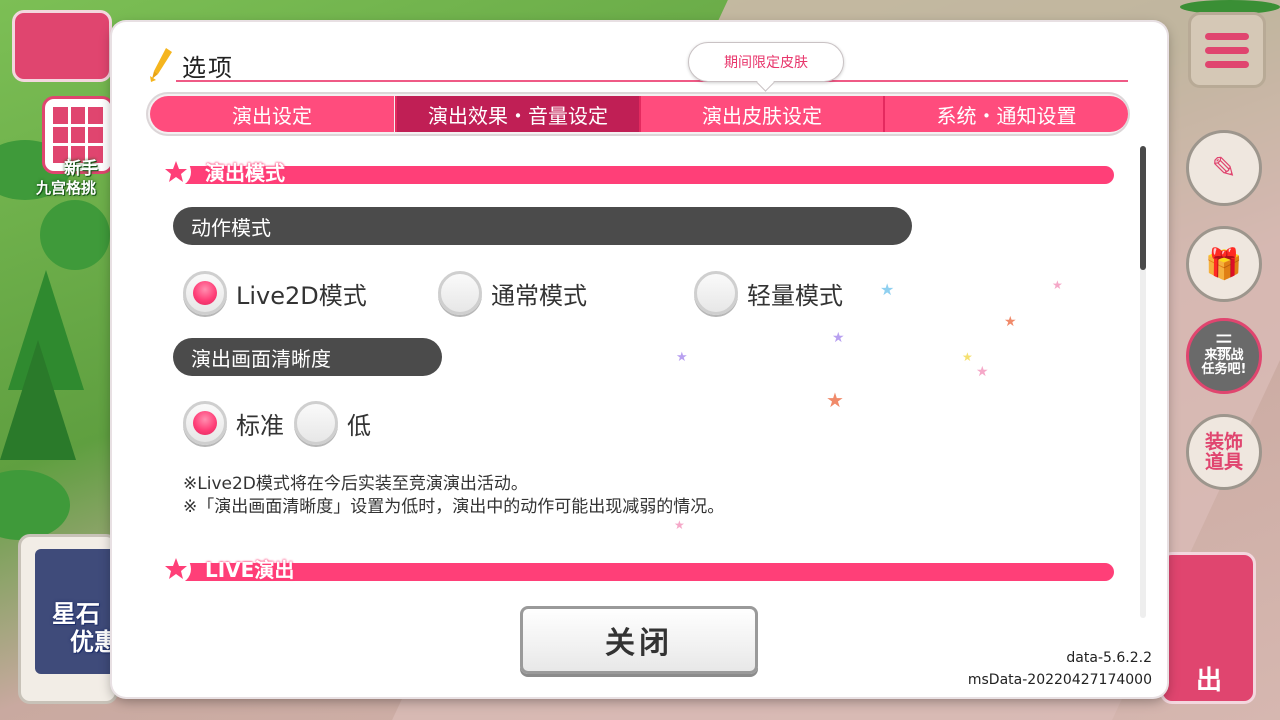  Describe the element at coordinates (652, 81) in the screenshot. I see `title-underline` at that location.